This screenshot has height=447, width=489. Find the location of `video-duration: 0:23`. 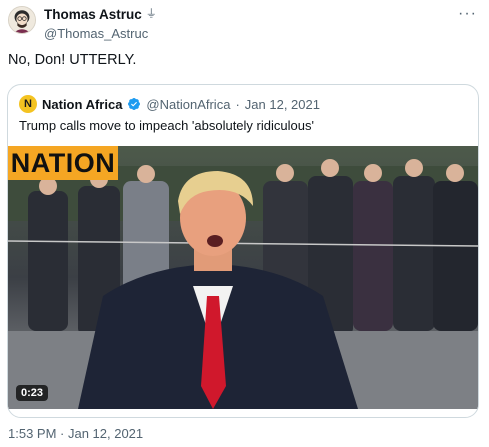

video-duration: 0:23 is located at coordinates (32, 393).